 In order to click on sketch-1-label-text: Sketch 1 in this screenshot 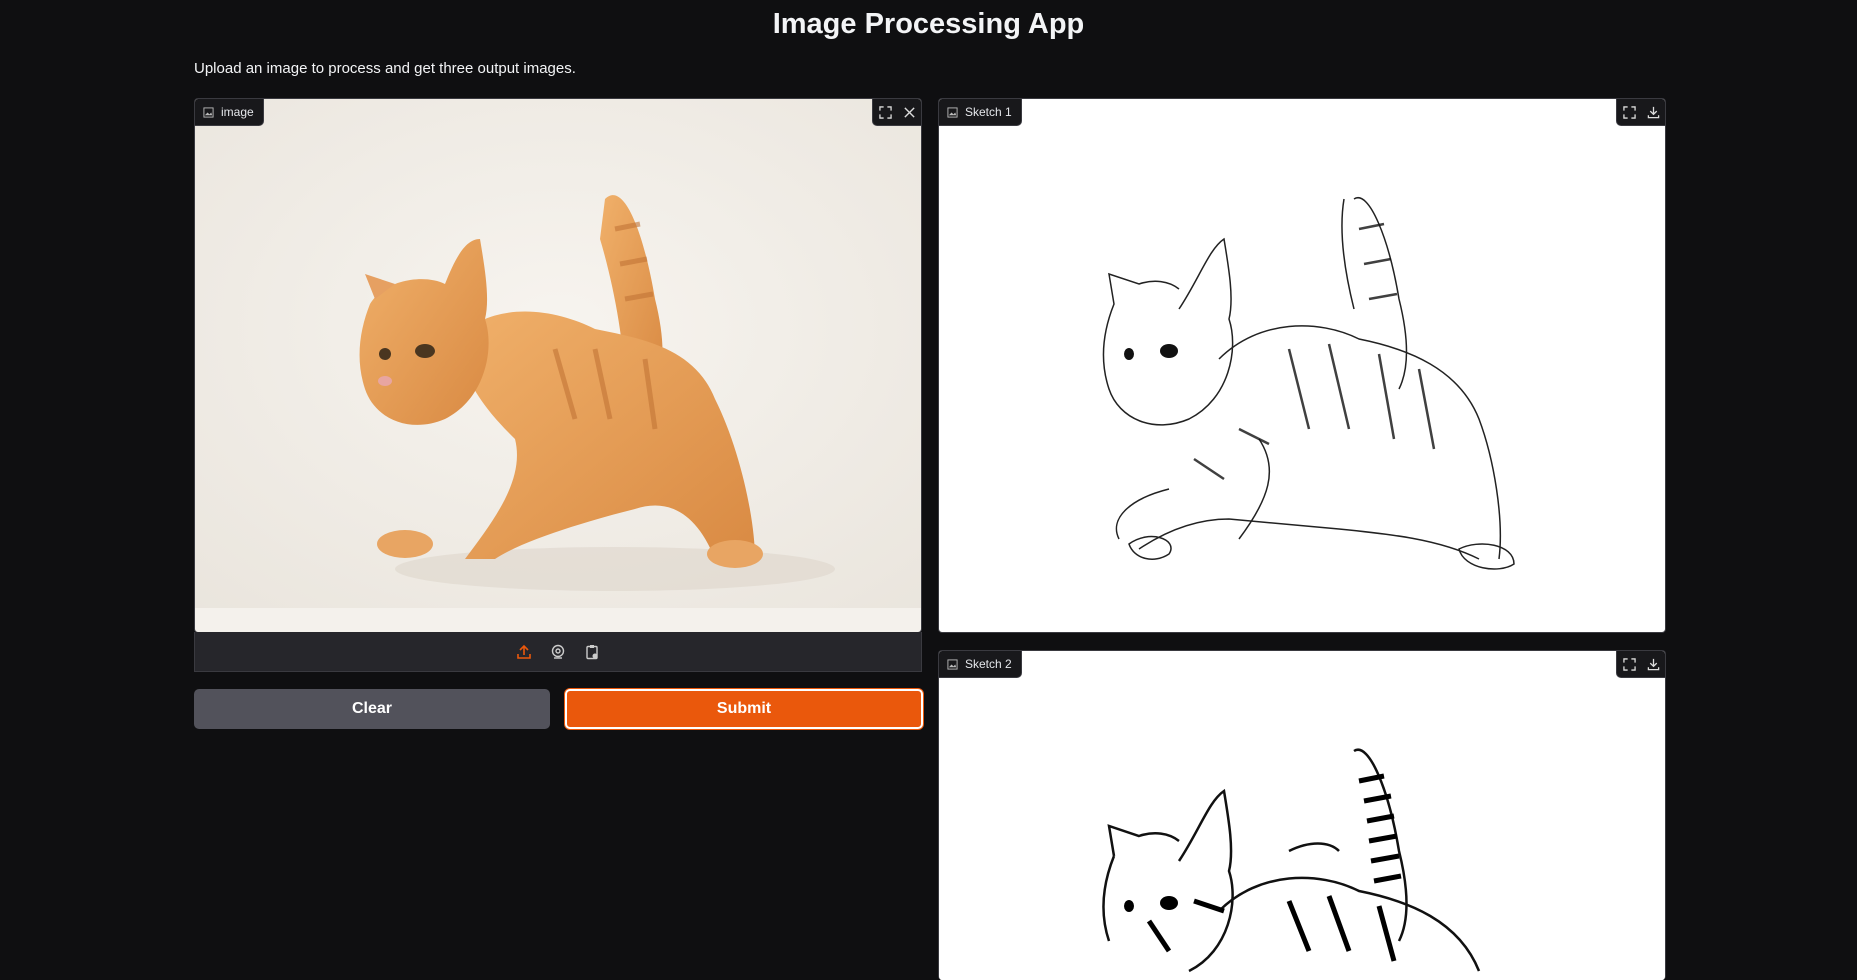, I will do `click(988, 112)`.